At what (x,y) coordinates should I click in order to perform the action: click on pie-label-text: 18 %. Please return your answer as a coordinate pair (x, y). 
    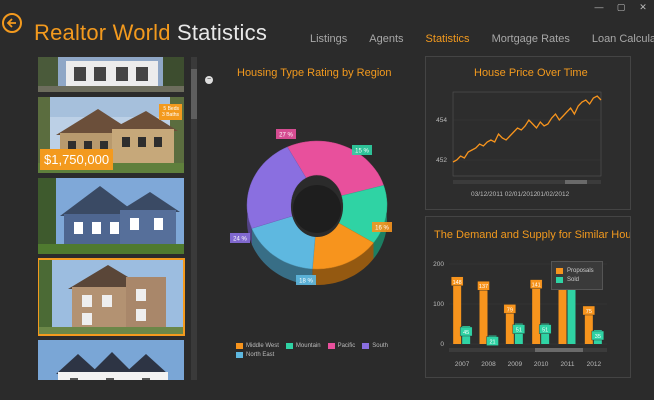
    Looking at the image, I should click on (306, 282).